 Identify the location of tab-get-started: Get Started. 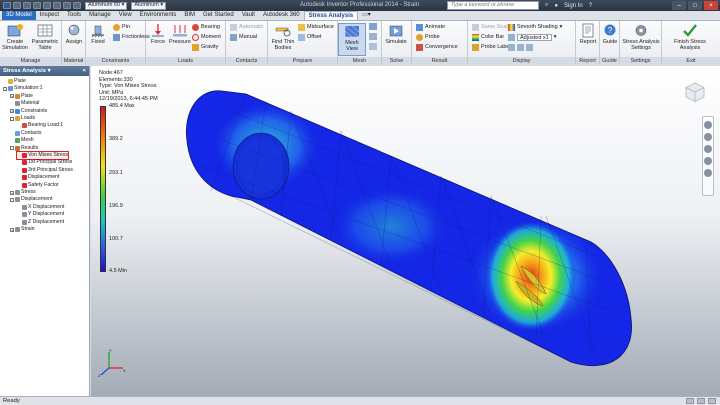
(218, 15).